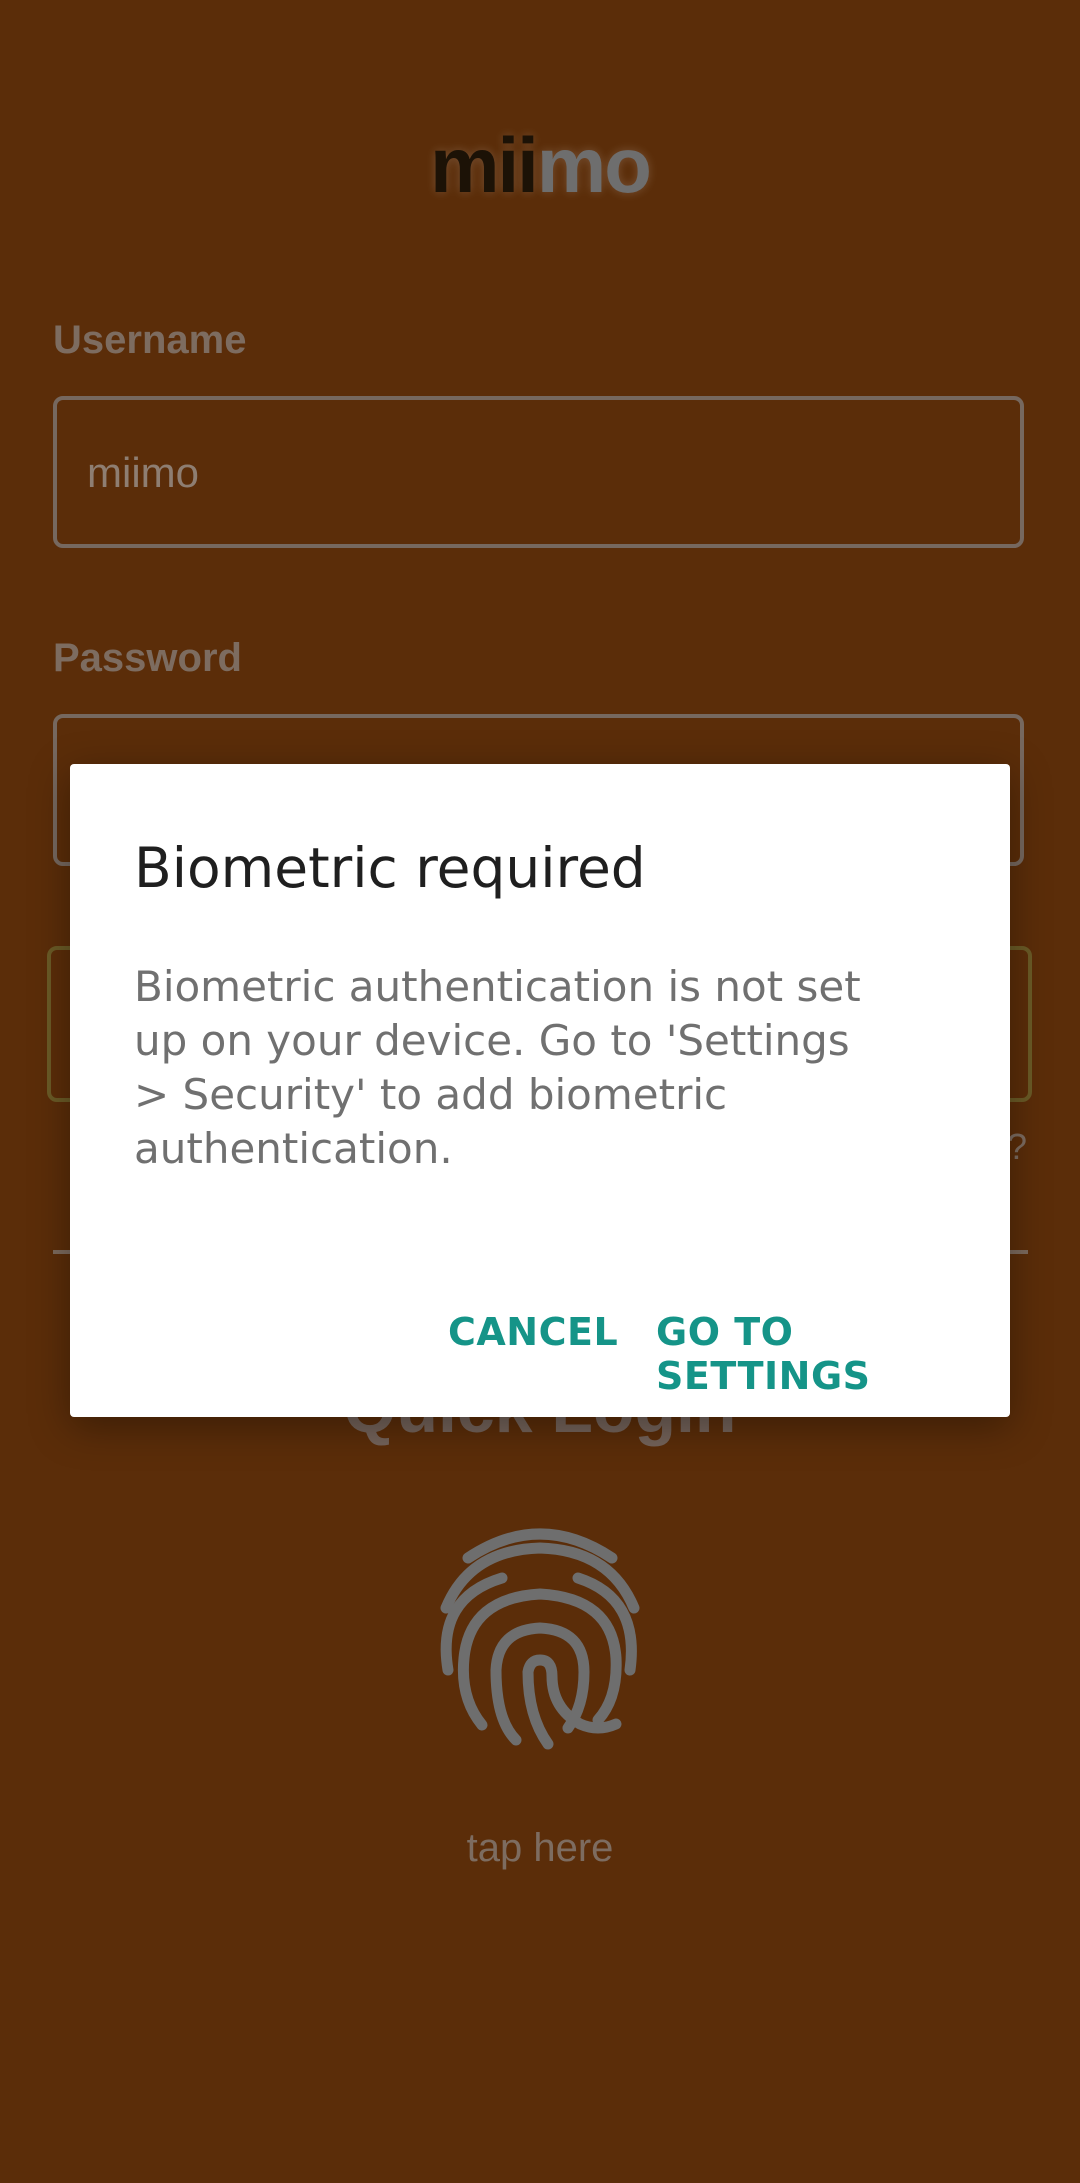  What do you see at coordinates (533, 1332) in the screenshot?
I see `cancel-button: CANCEL` at bounding box center [533, 1332].